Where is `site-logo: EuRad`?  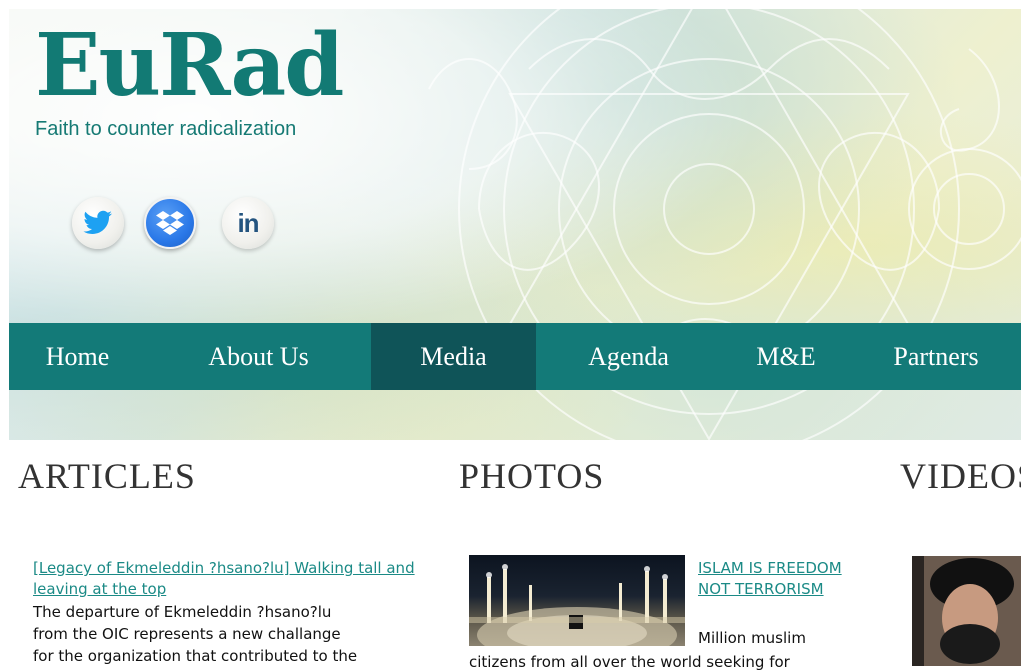 site-logo: EuRad is located at coordinates (189, 66).